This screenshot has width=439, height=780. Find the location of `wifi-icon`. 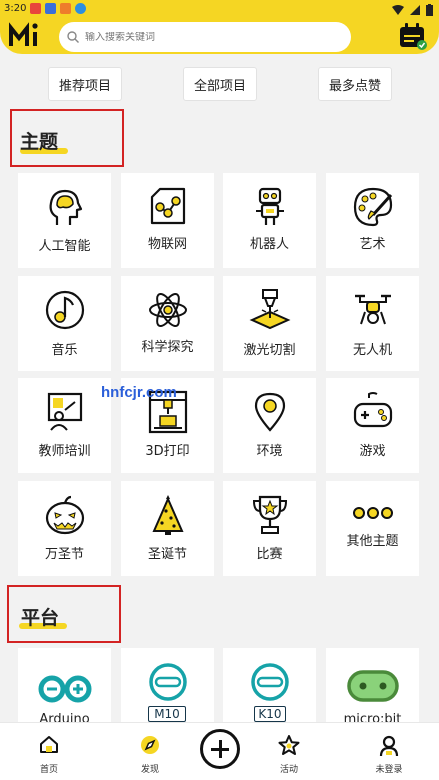

wifi-icon is located at coordinates (398, 10).